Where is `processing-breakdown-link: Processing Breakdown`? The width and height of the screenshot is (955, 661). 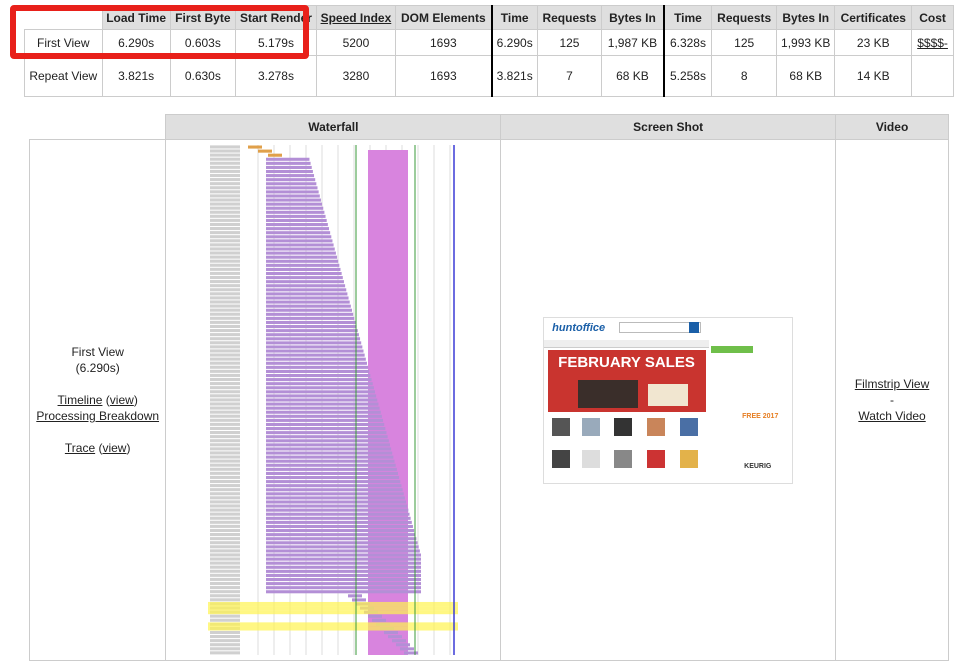 processing-breakdown-link: Processing Breakdown is located at coordinates (97, 416).